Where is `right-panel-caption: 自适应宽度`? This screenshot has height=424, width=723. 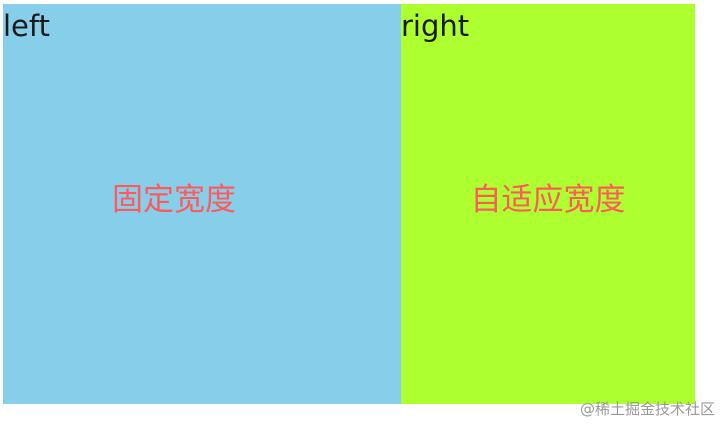
right-panel-caption: 自适应宽度 is located at coordinates (548, 200).